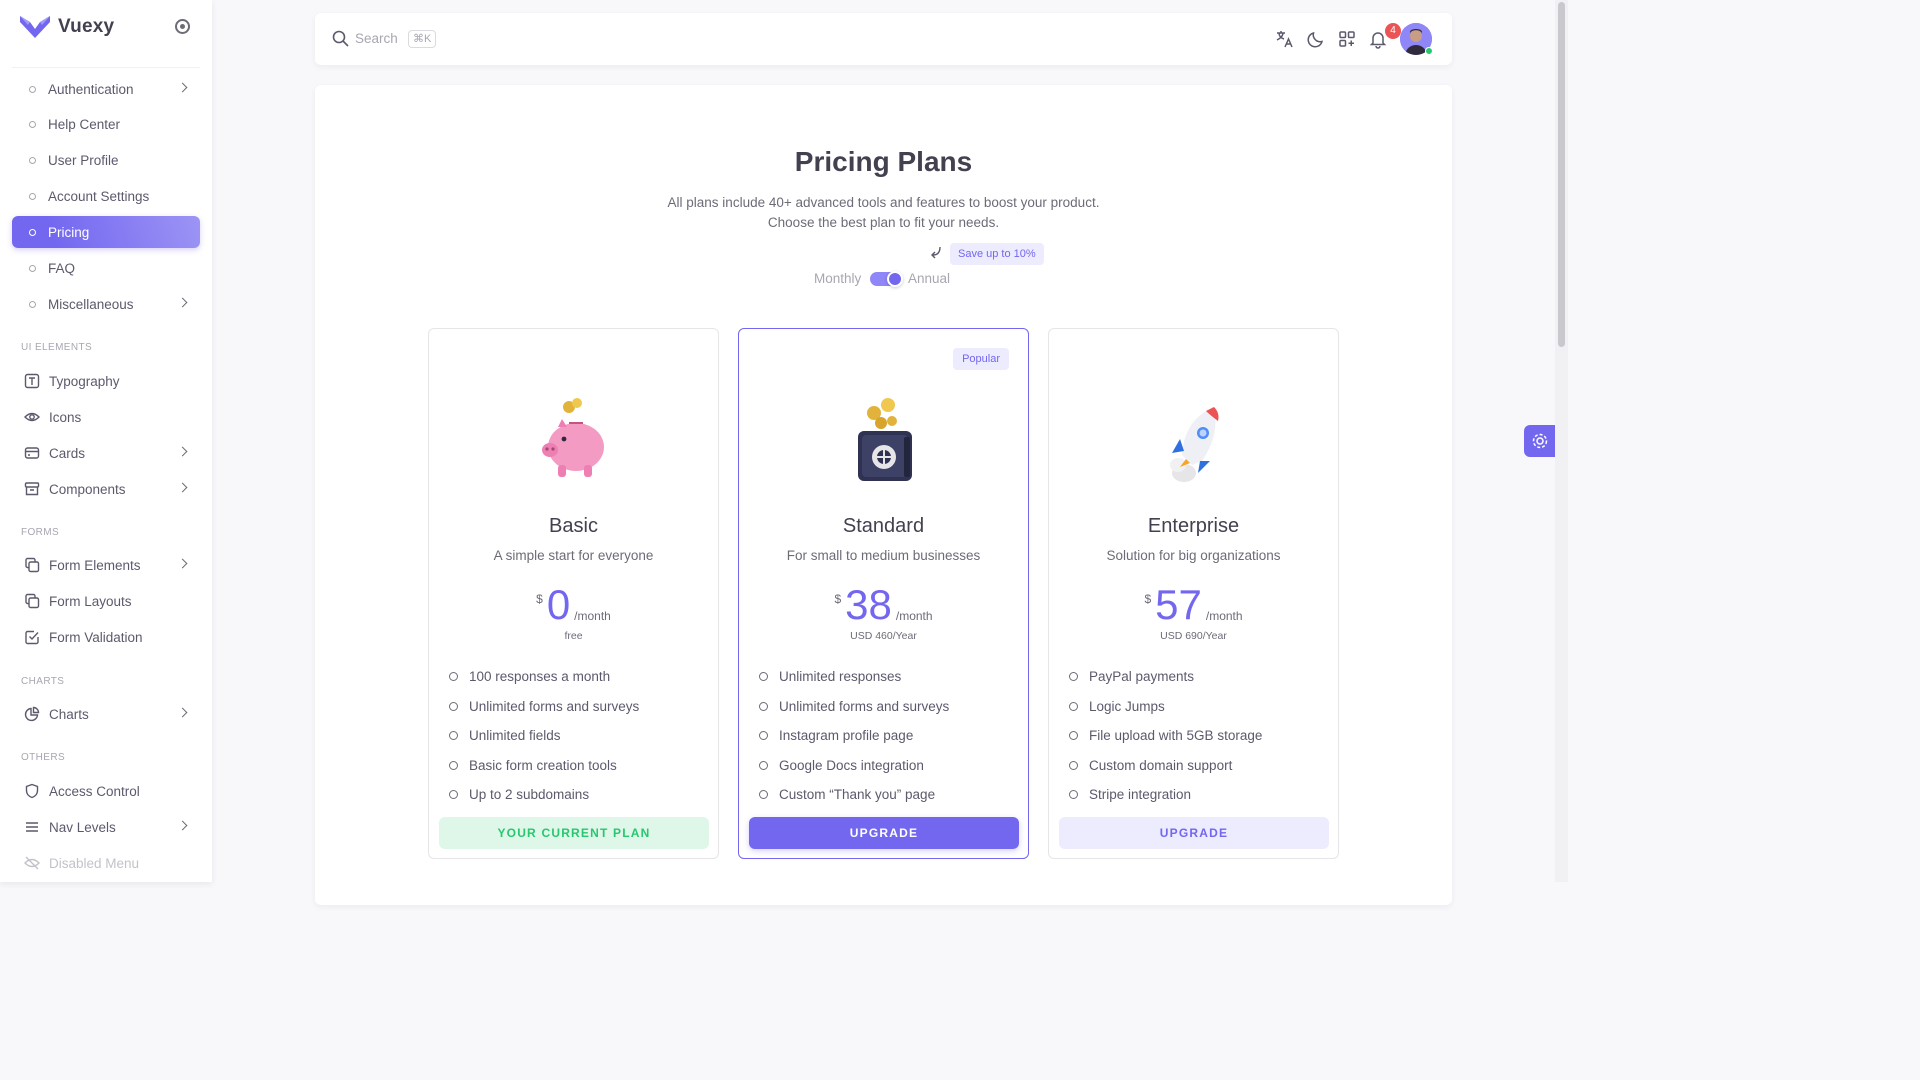 Image resolution: width=1920 pixels, height=1080 pixels. I want to click on sidebar-item-account-settings: Account Settings, so click(106, 196).